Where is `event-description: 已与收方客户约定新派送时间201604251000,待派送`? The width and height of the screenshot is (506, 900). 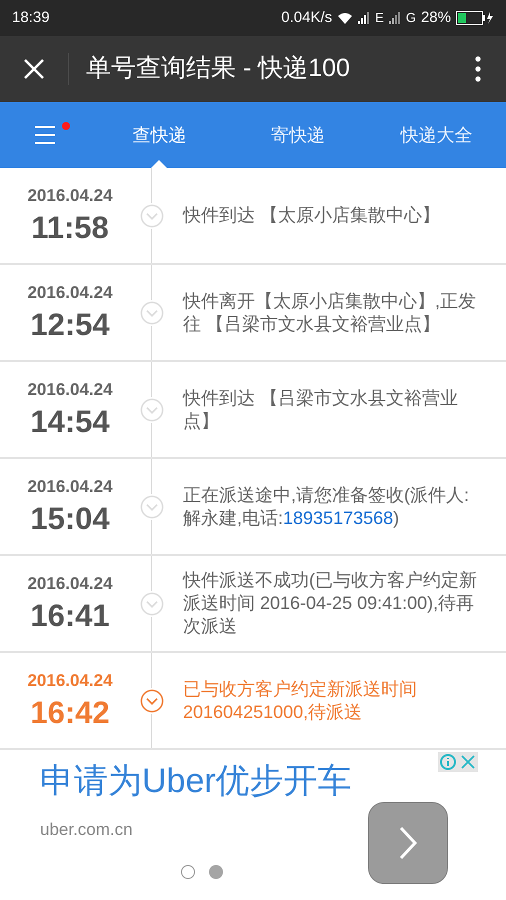 event-description: 已与收方客户约定新派送时间201604251000,待派送 is located at coordinates (300, 701).